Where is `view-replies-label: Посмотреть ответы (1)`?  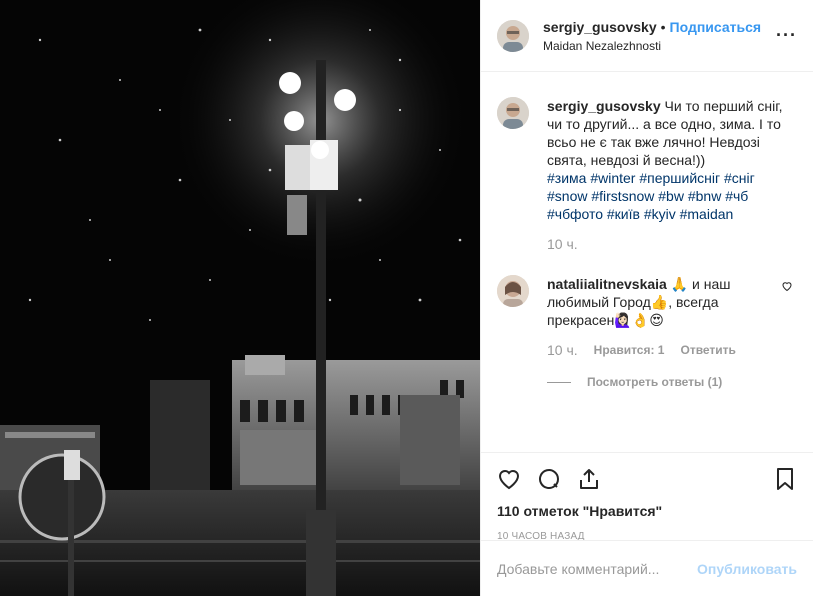 view-replies-label: Посмотреть ответы (1) is located at coordinates (655, 382).